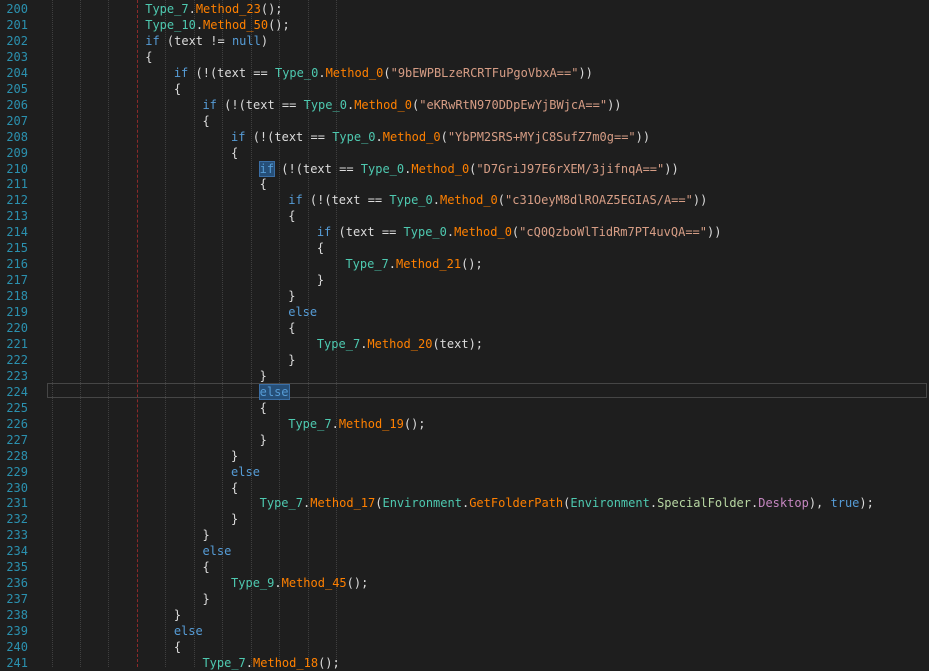  Describe the element at coordinates (170, 24) in the screenshot. I see `code-token: Type_10` at that location.